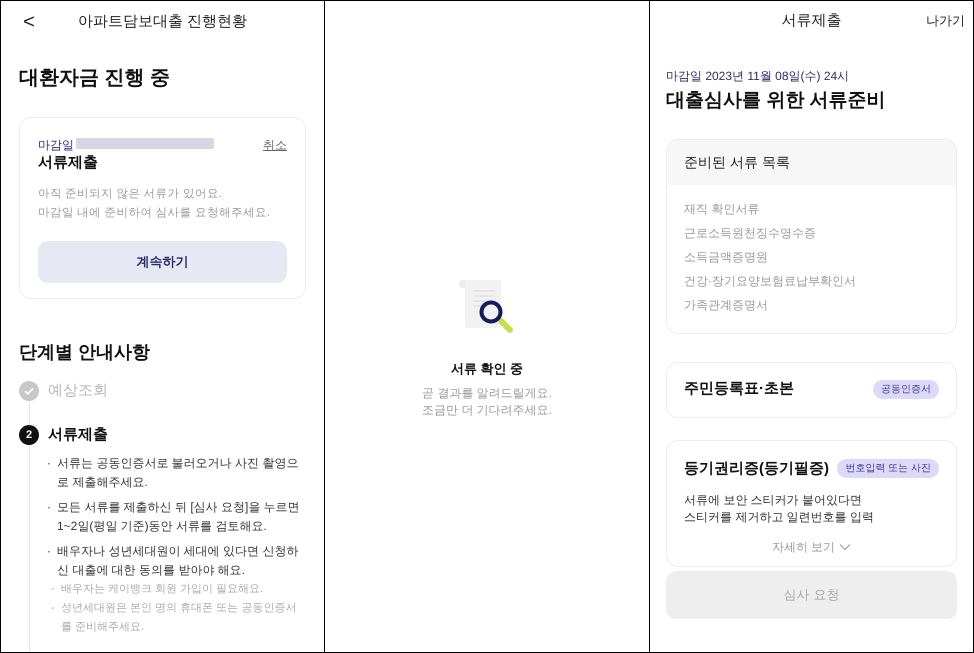 The width and height of the screenshot is (974, 653). I want to click on card-title: 서류제출, so click(68, 163).